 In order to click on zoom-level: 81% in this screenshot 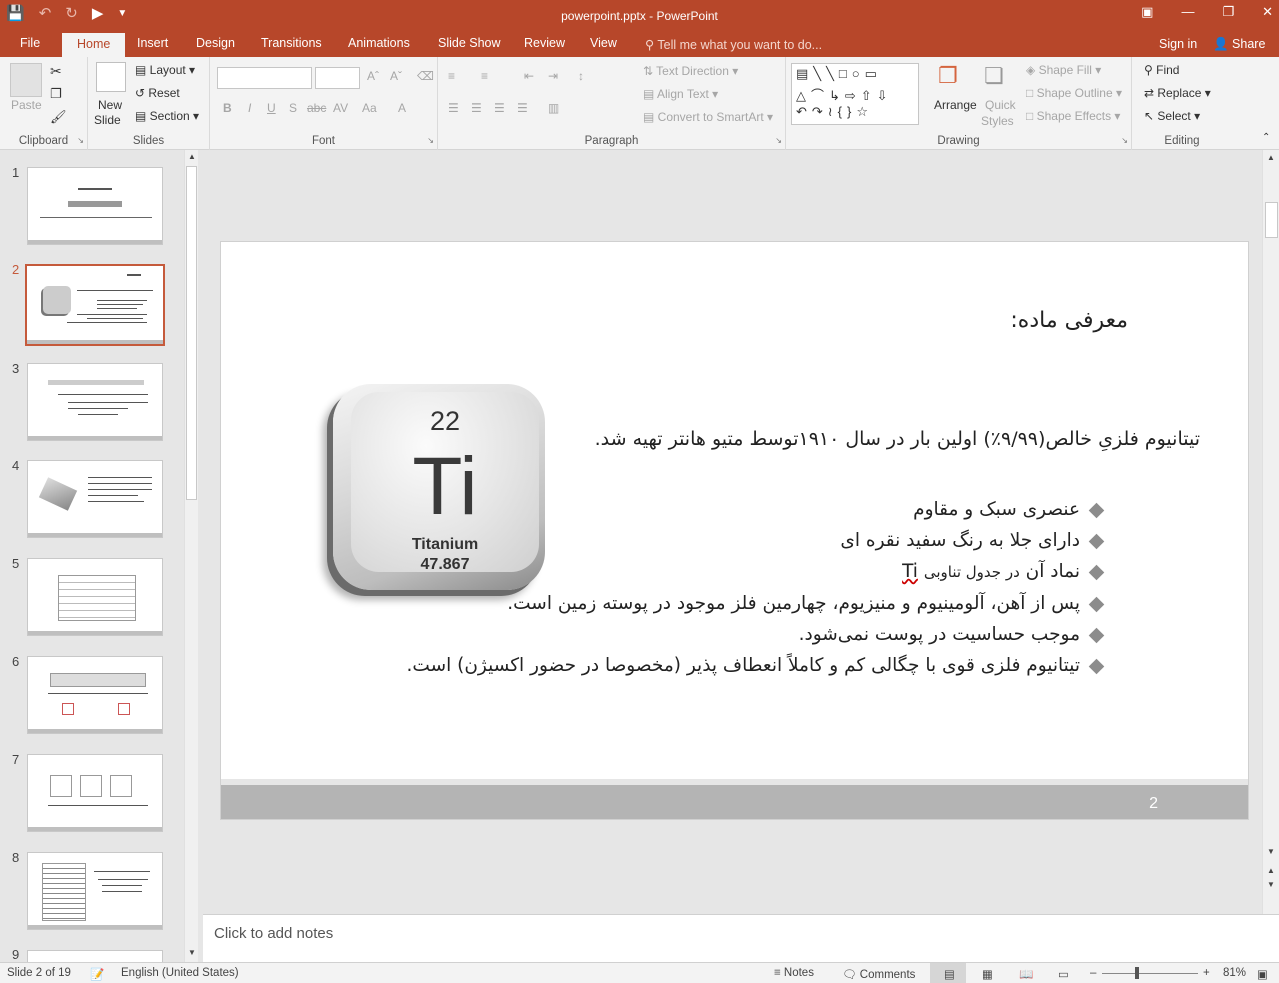, I will do `click(1234, 973)`.